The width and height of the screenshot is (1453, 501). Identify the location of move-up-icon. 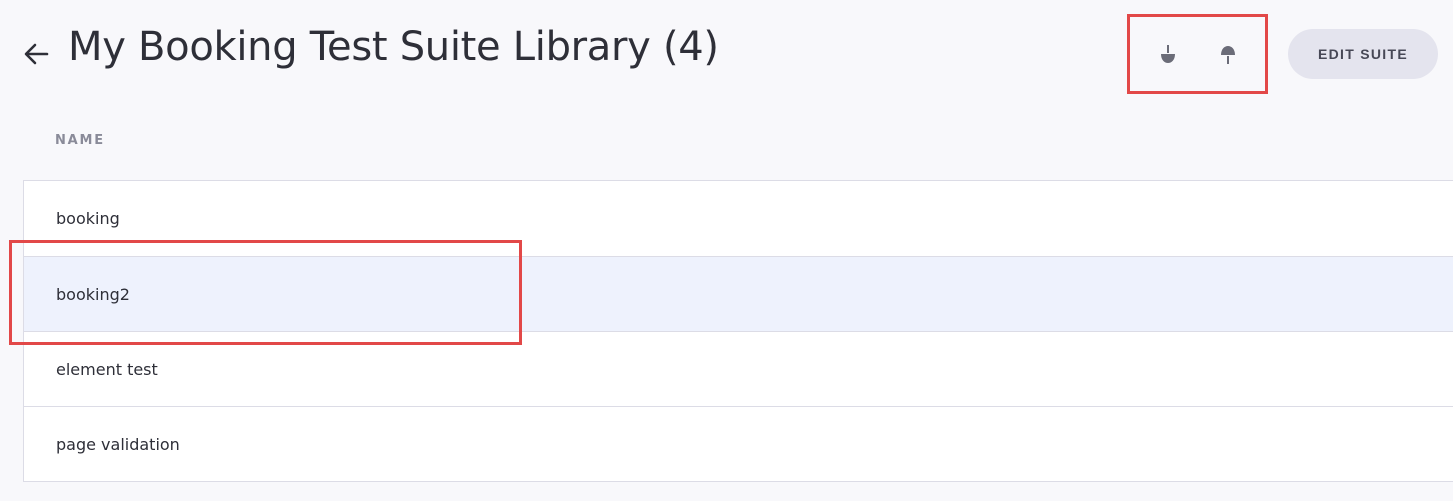
(1228, 55).